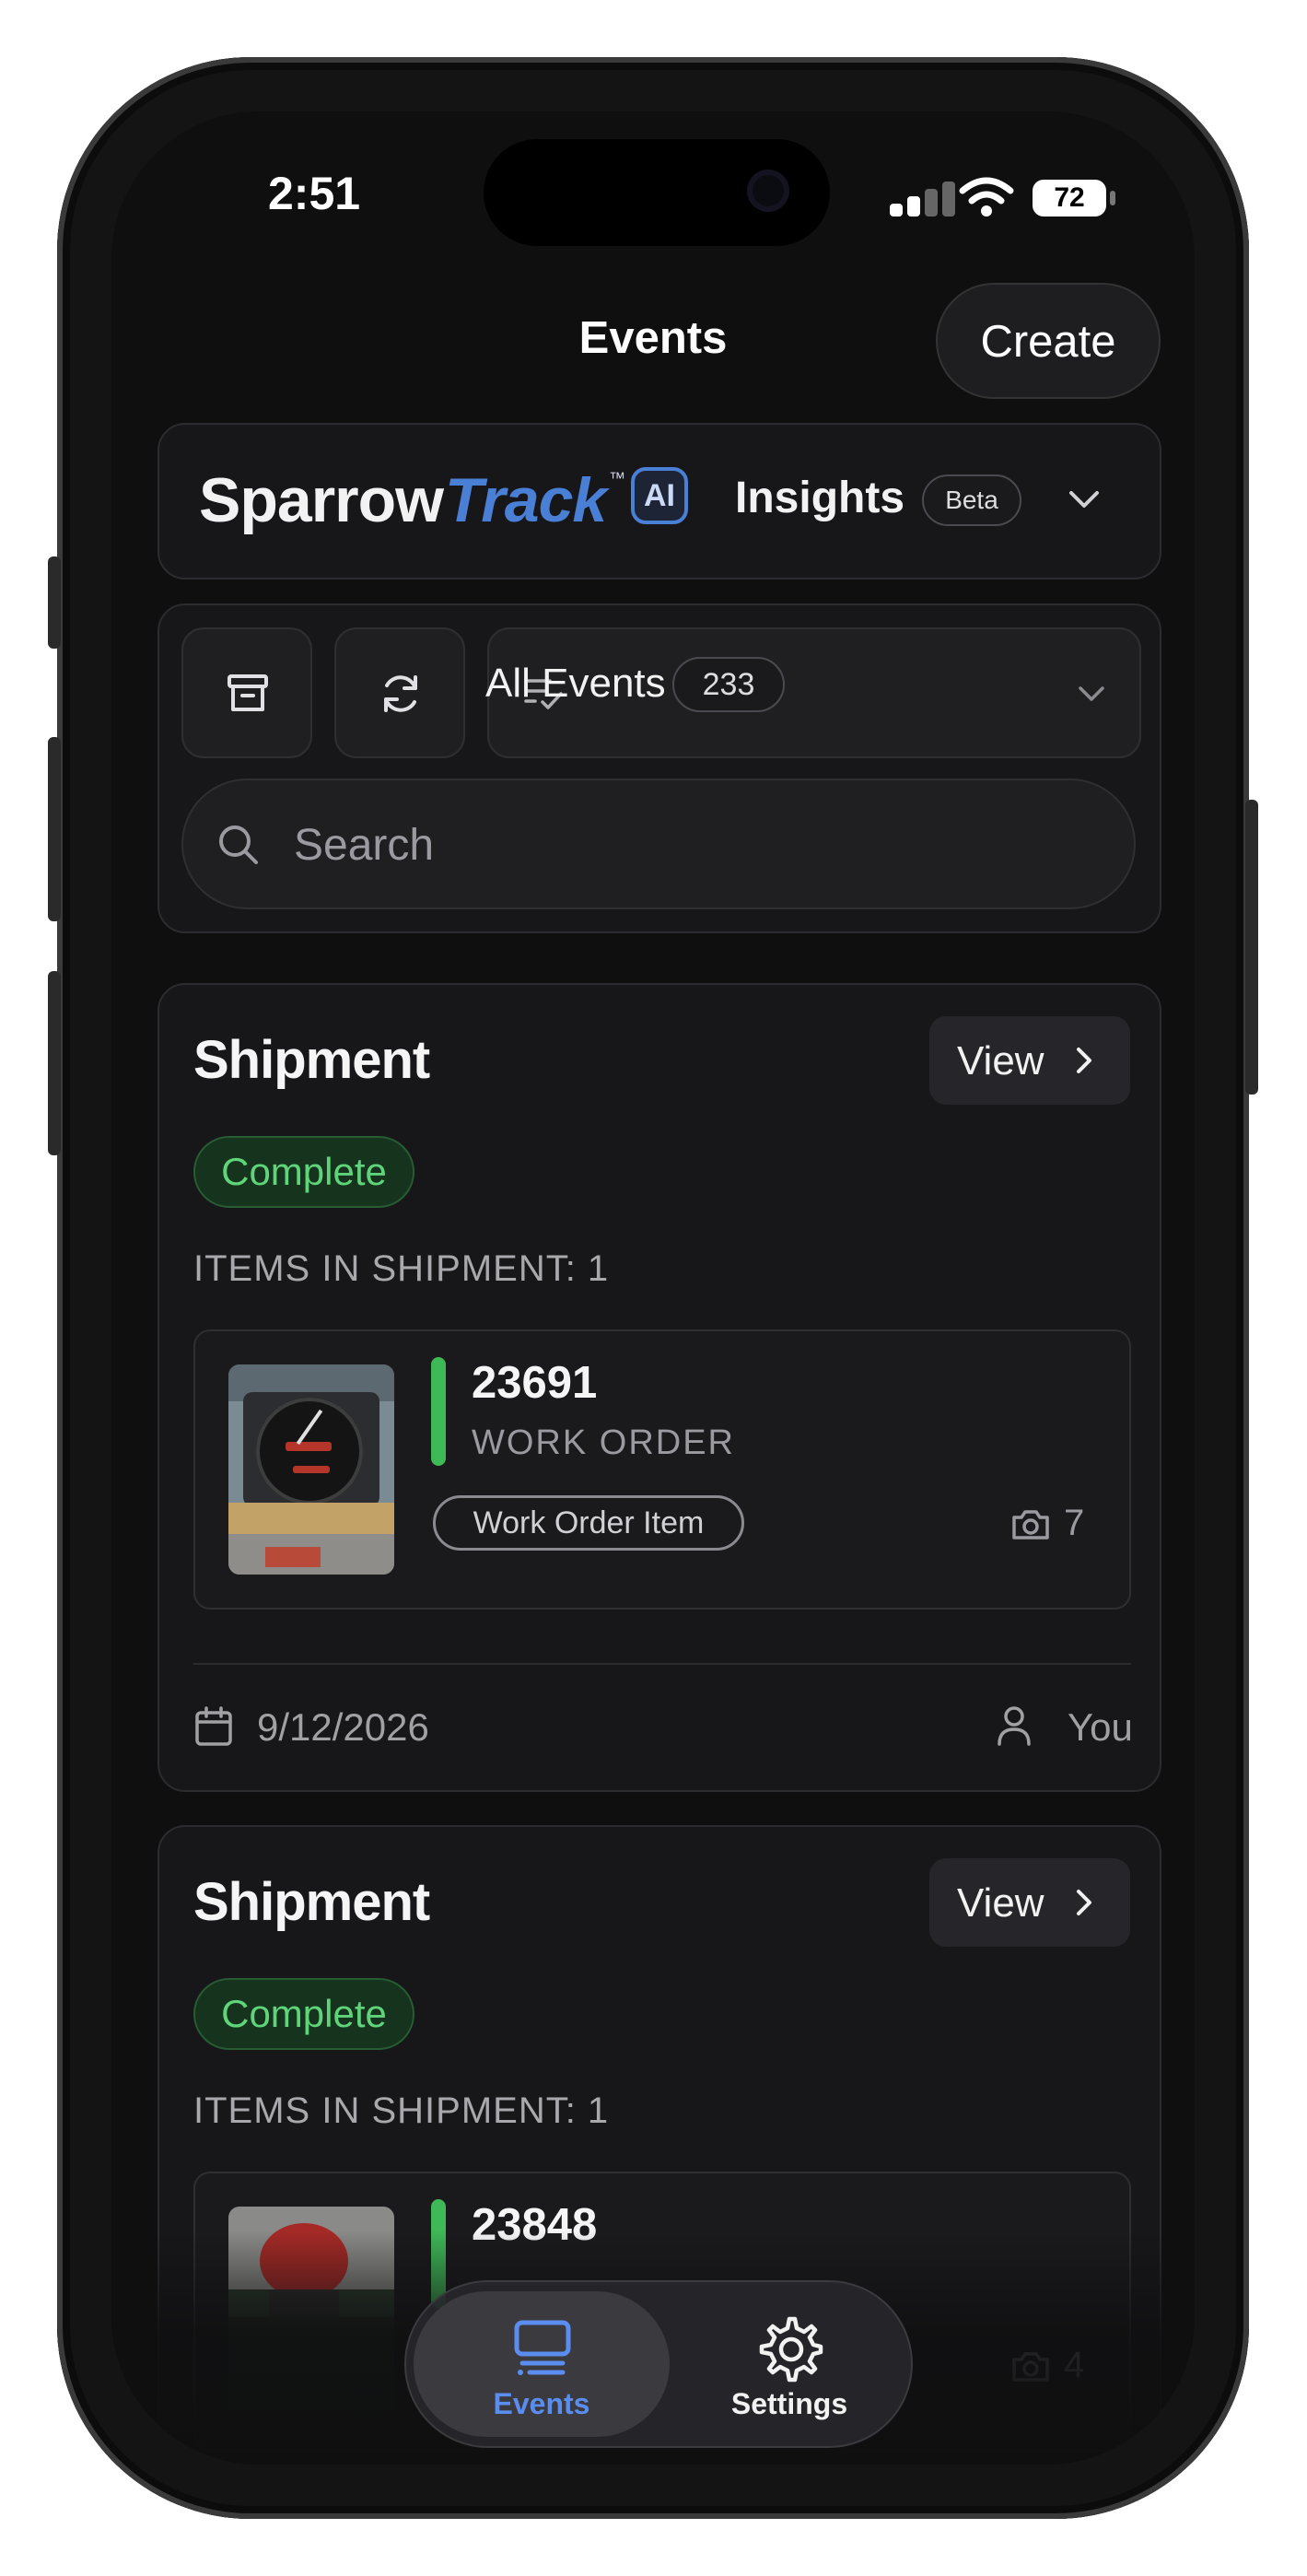 Image resolution: width=1307 pixels, height=2576 pixels. Describe the element at coordinates (542, 2403) in the screenshot. I see `tab-events-label: Events` at that location.